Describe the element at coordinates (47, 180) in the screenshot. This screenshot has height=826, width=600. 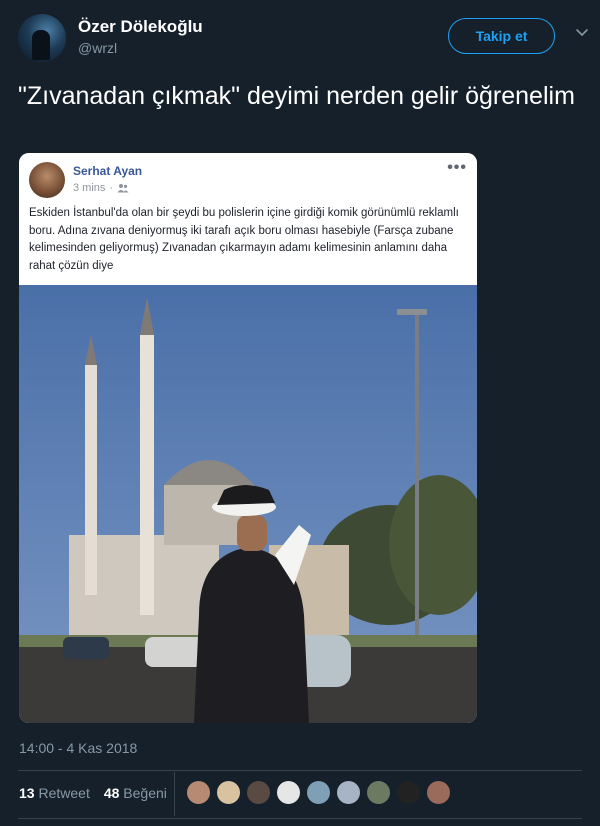
I see `post-author-avatar` at that location.